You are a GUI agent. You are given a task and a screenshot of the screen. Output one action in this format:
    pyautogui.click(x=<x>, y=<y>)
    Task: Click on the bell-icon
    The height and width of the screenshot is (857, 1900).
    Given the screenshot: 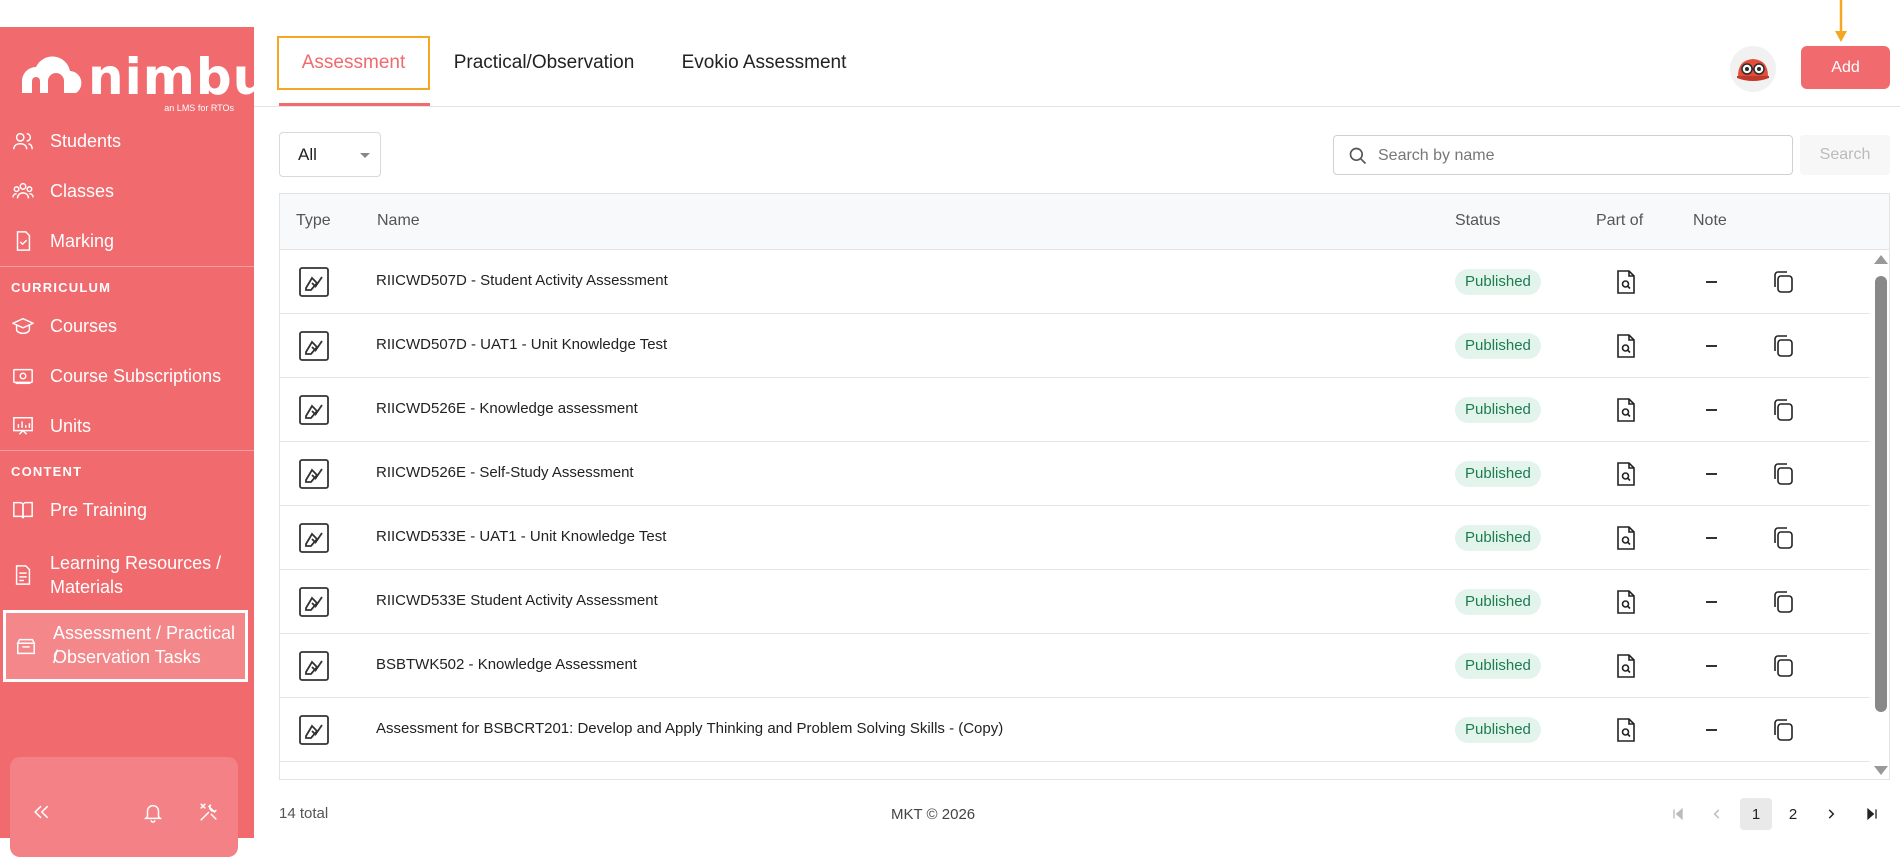 What is the action you would take?
    pyautogui.click(x=153, y=812)
    